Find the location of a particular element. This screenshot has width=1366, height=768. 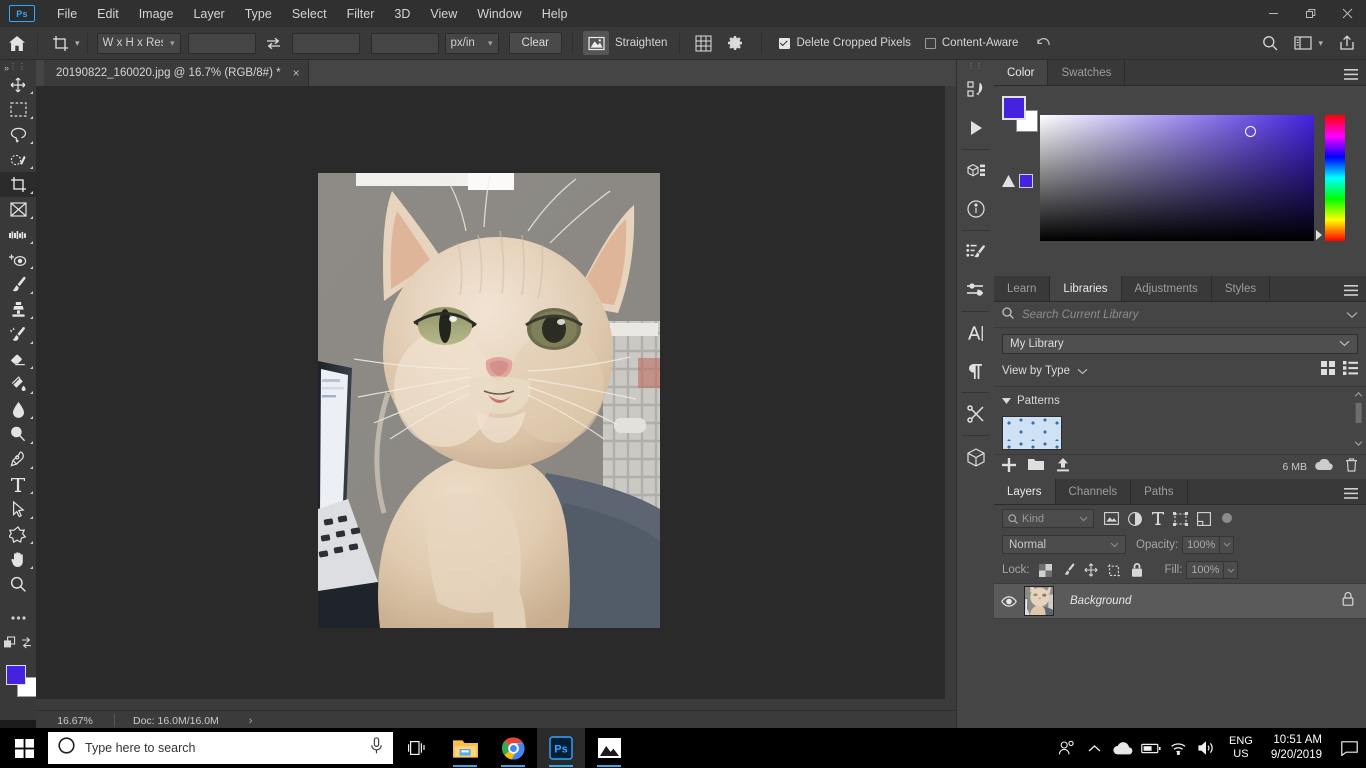

layer-row-background: Background is located at coordinates (1180, 601).